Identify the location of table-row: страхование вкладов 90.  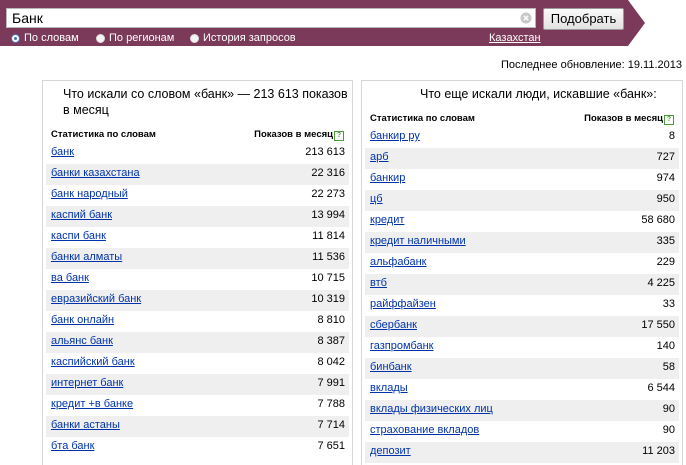
(522, 431).